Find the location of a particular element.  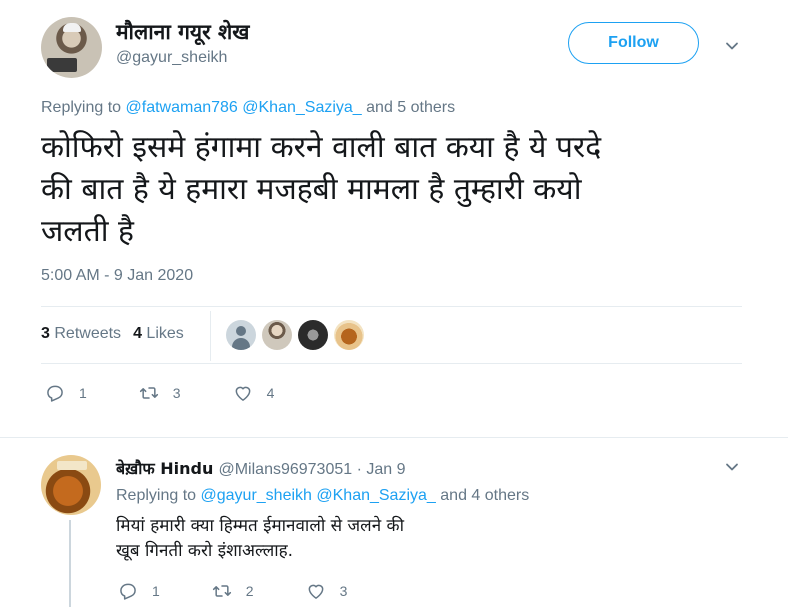

author-avatar is located at coordinates (71, 47).